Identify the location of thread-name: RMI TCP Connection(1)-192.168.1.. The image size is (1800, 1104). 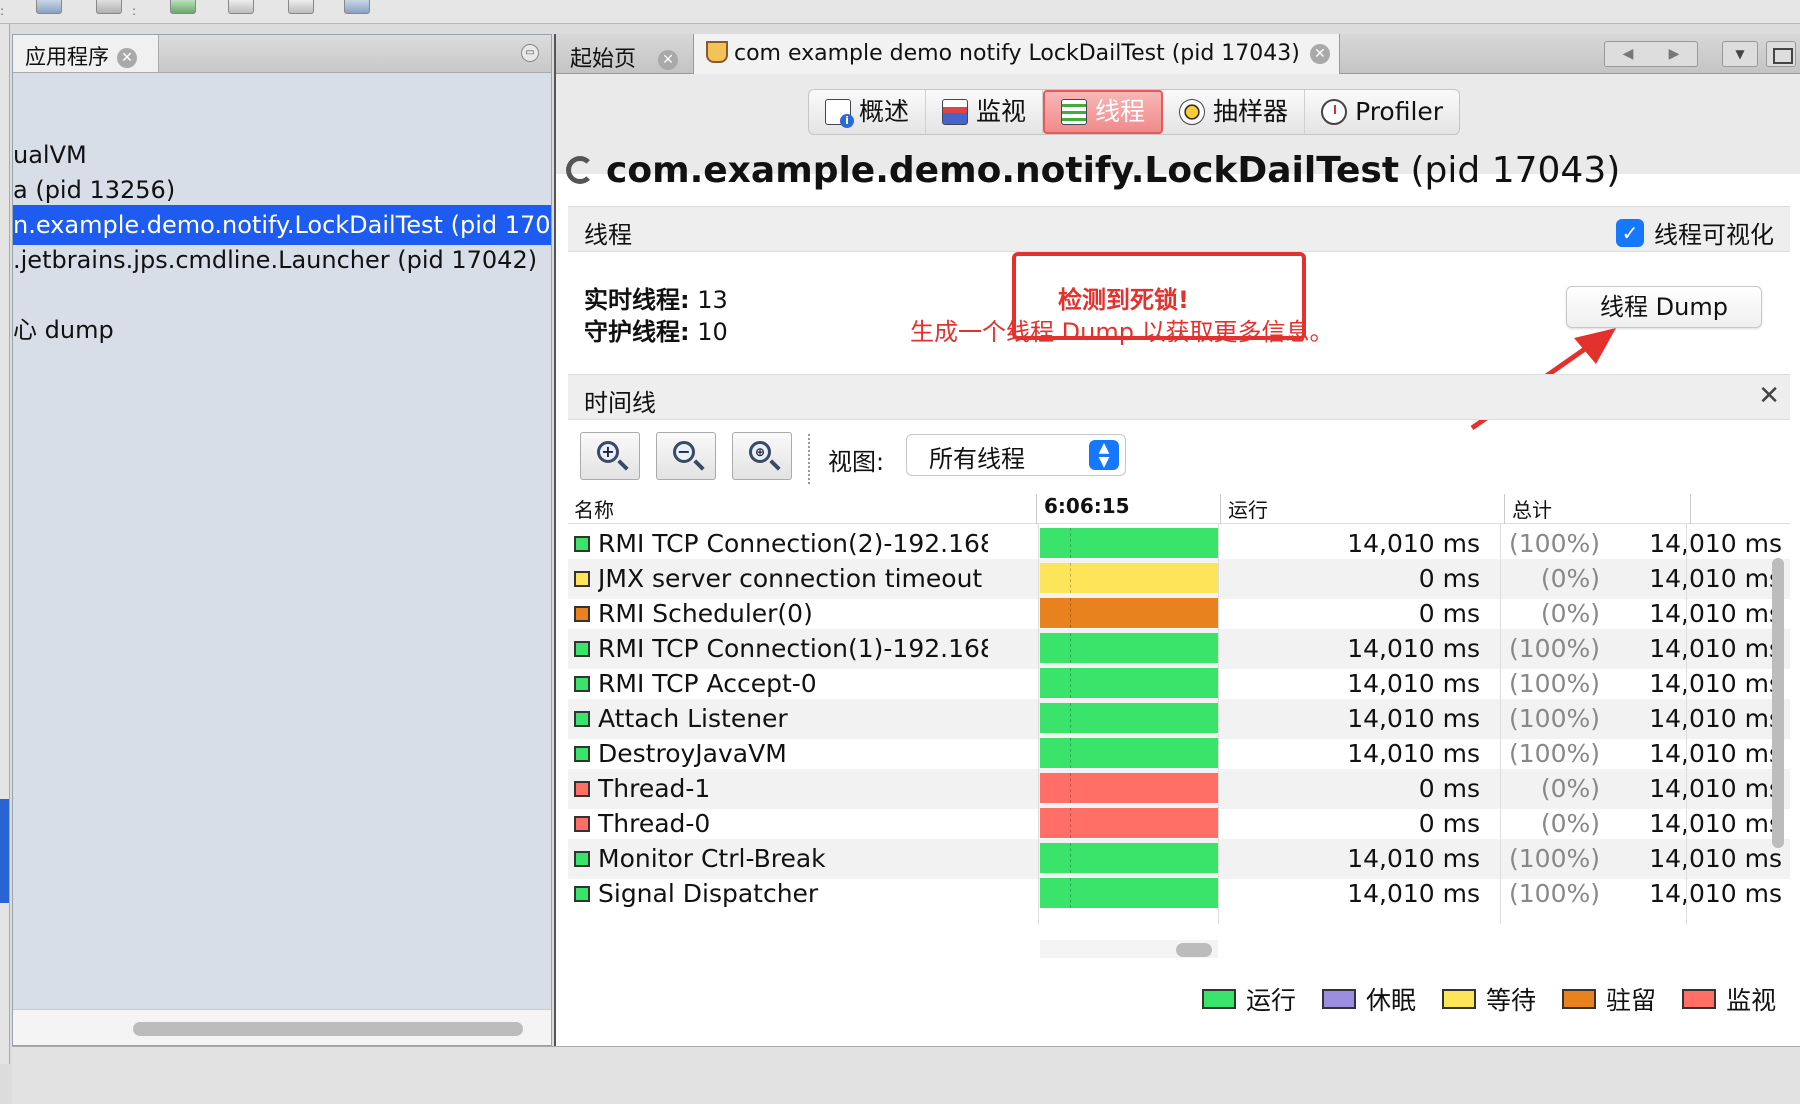
(793, 648).